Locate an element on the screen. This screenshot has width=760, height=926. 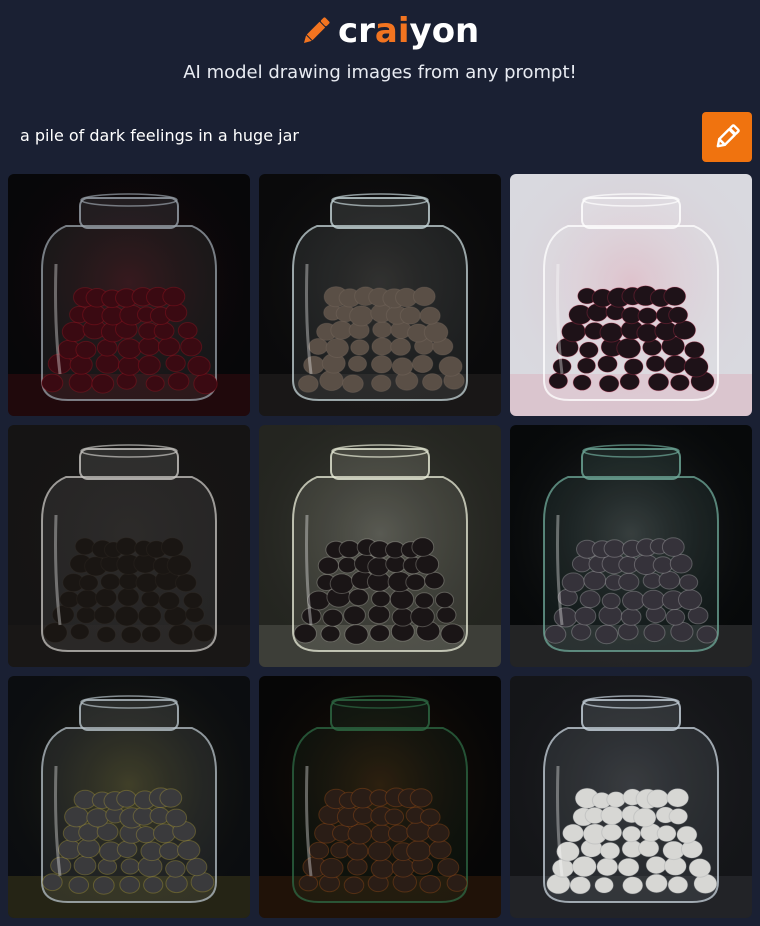
draw-button is located at coordinates (727, 137).